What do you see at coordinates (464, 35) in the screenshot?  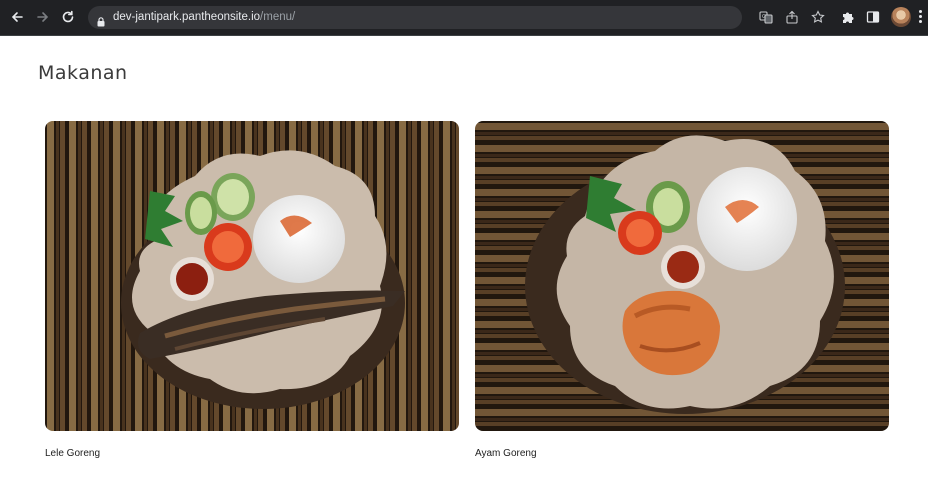 I see `toolbar-divider` at bounding box center [464, 35].